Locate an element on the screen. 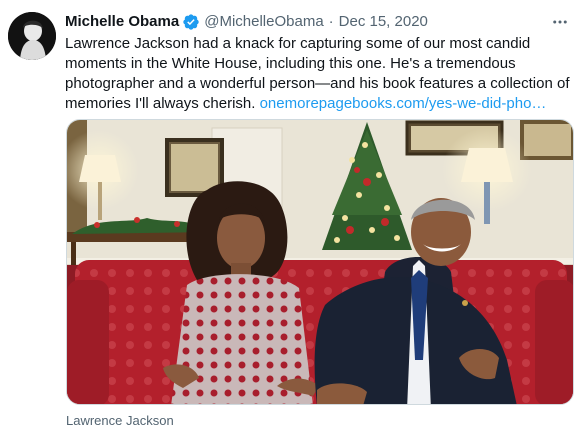 The width and height of the screenshot is (587, 429). more-options-icon is located at coordinates (560, 22).